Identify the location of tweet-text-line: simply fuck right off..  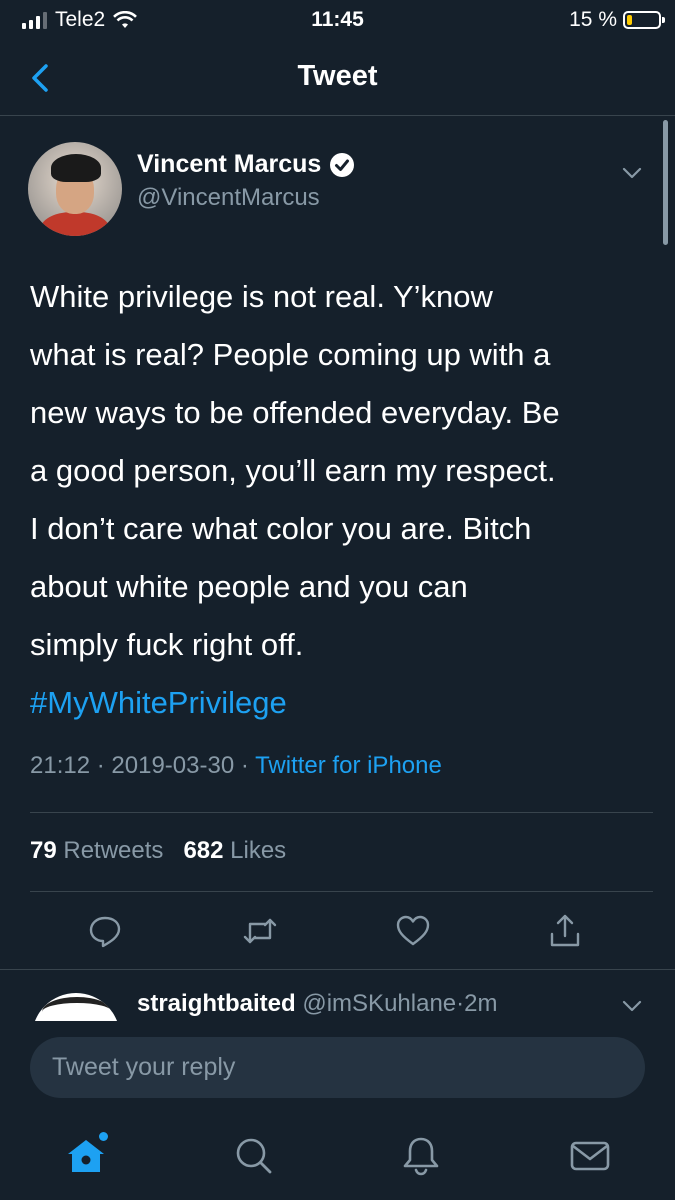
(167, 644).